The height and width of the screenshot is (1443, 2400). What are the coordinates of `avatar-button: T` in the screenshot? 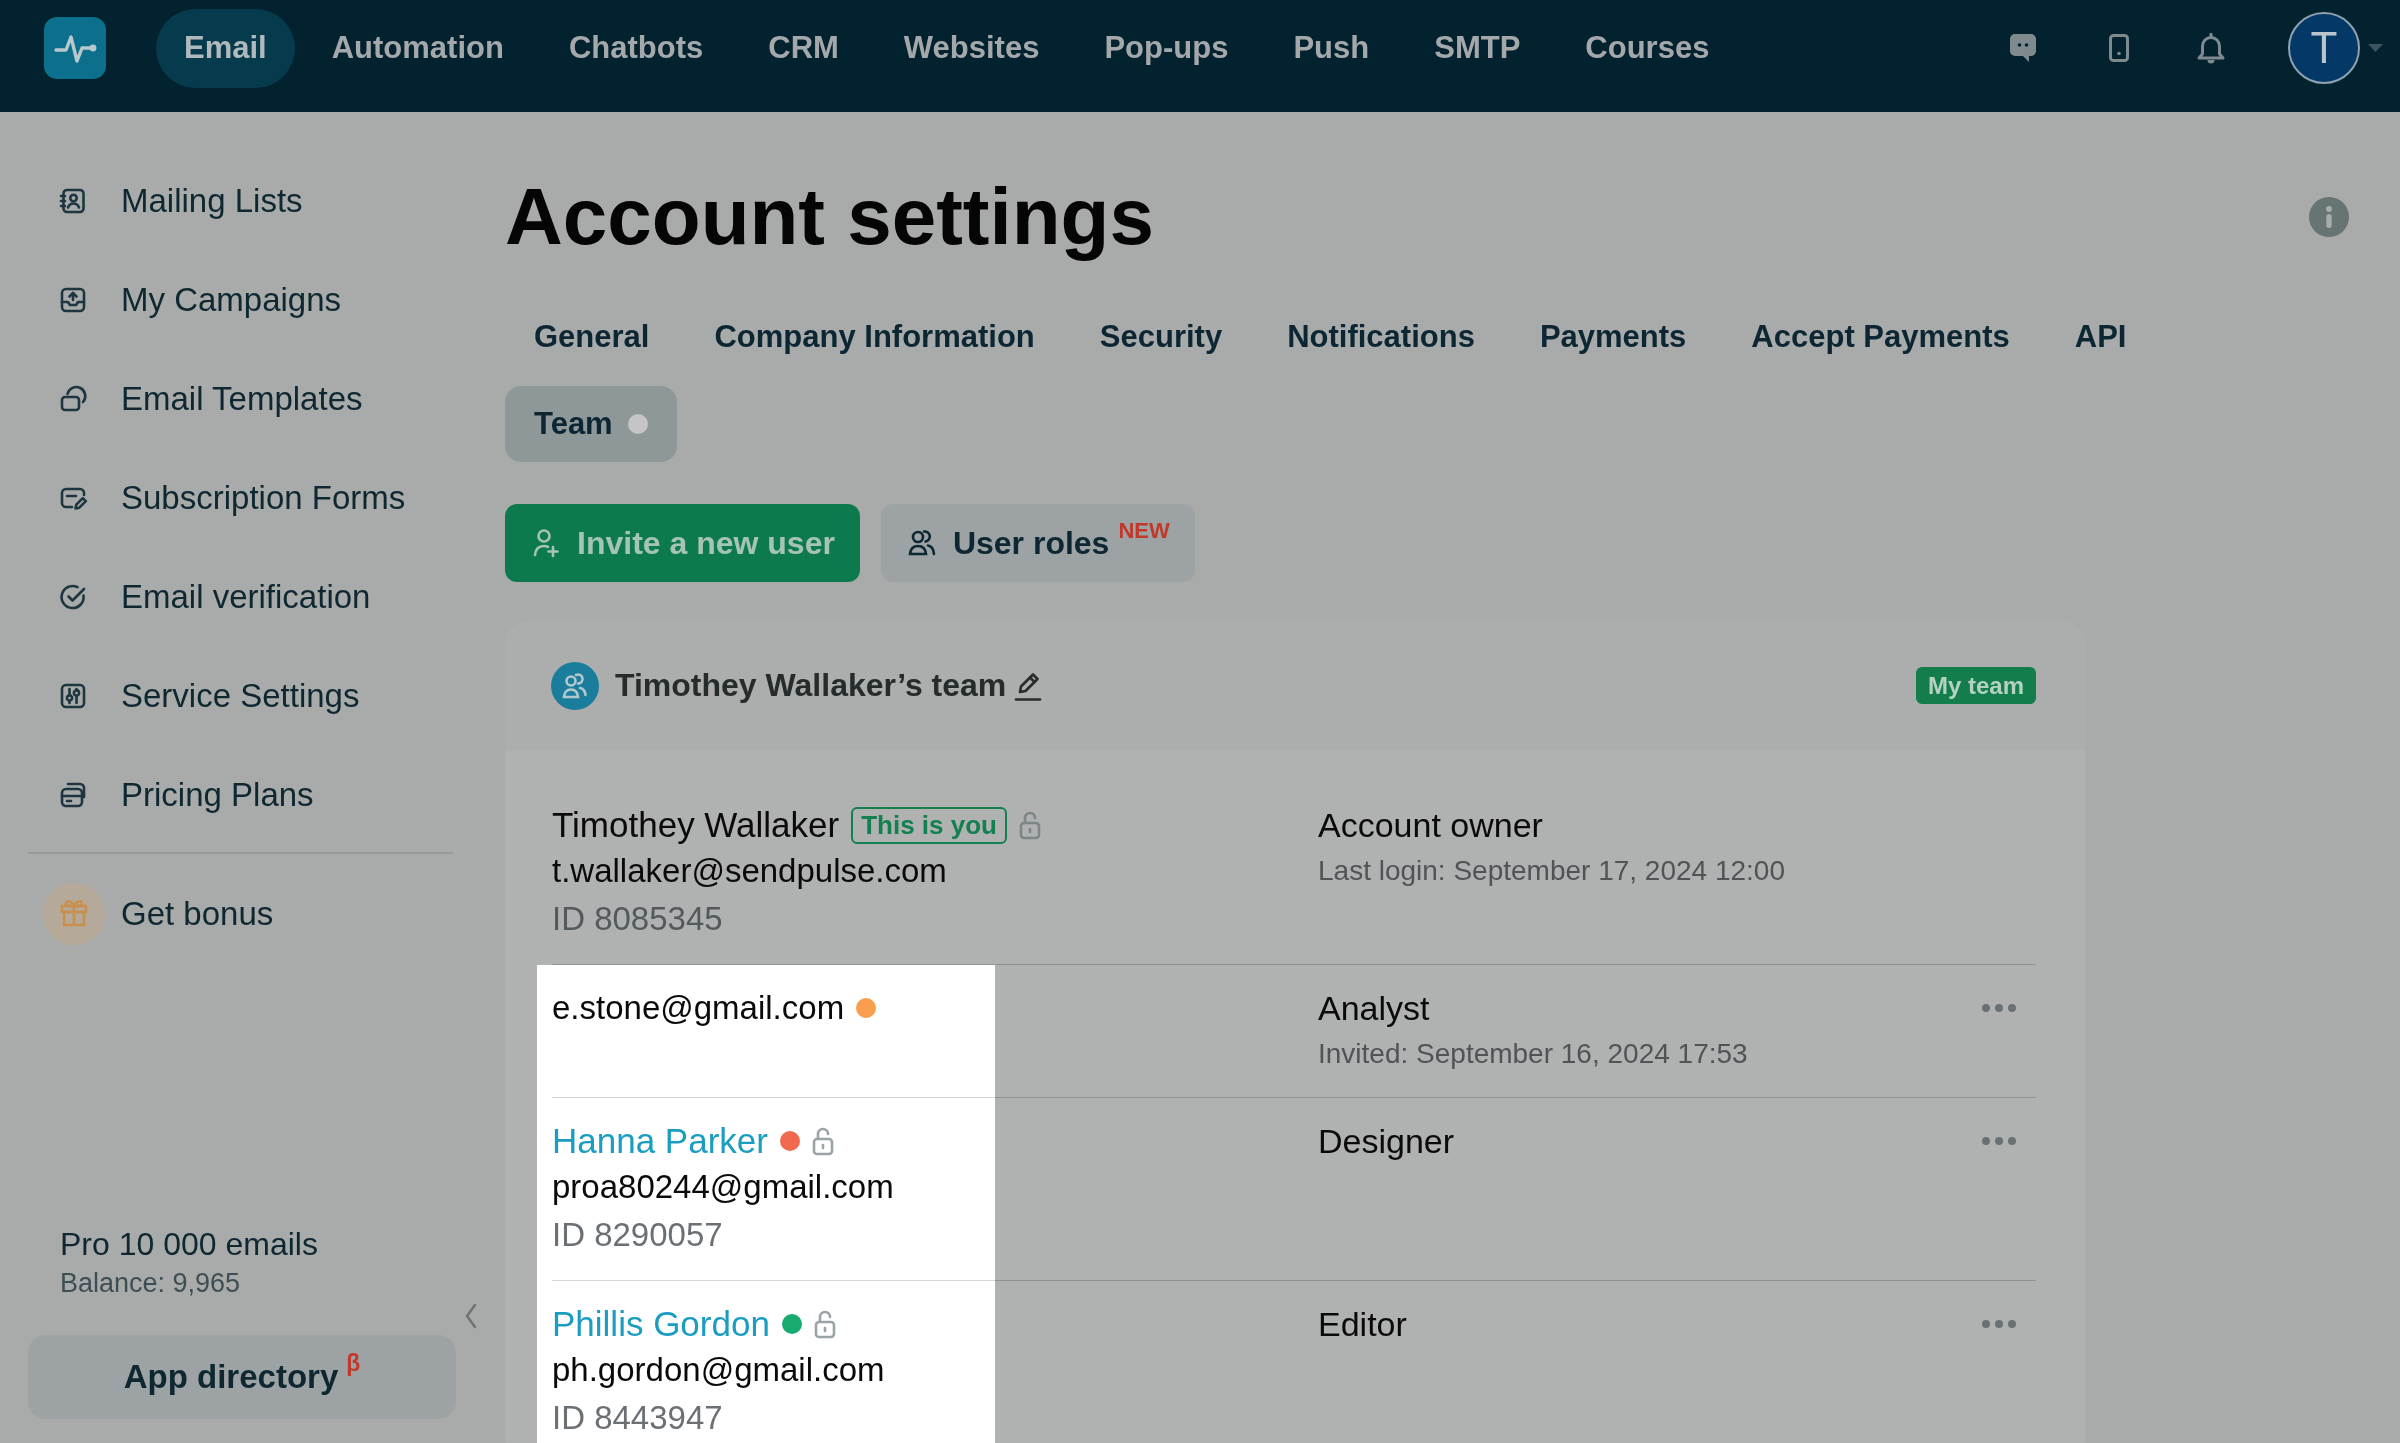 It's located at (2324, 48).